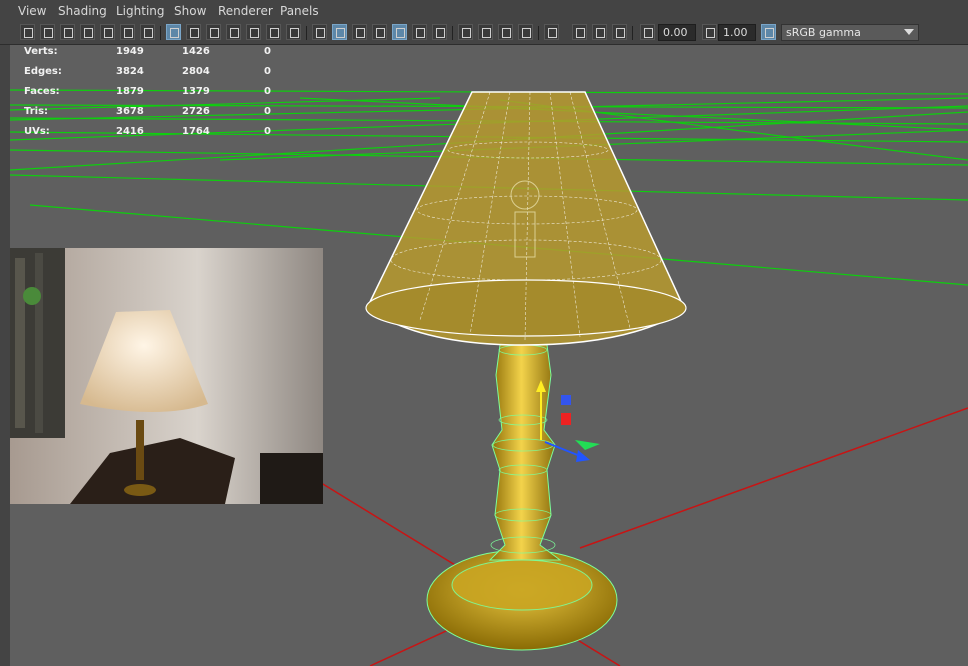 The height and width of the screenshot is (666, 968). What do you see at coordinates (130, 51) in the screenshot?
I see `hud-value: 1949` at bounding box center [130, 51].